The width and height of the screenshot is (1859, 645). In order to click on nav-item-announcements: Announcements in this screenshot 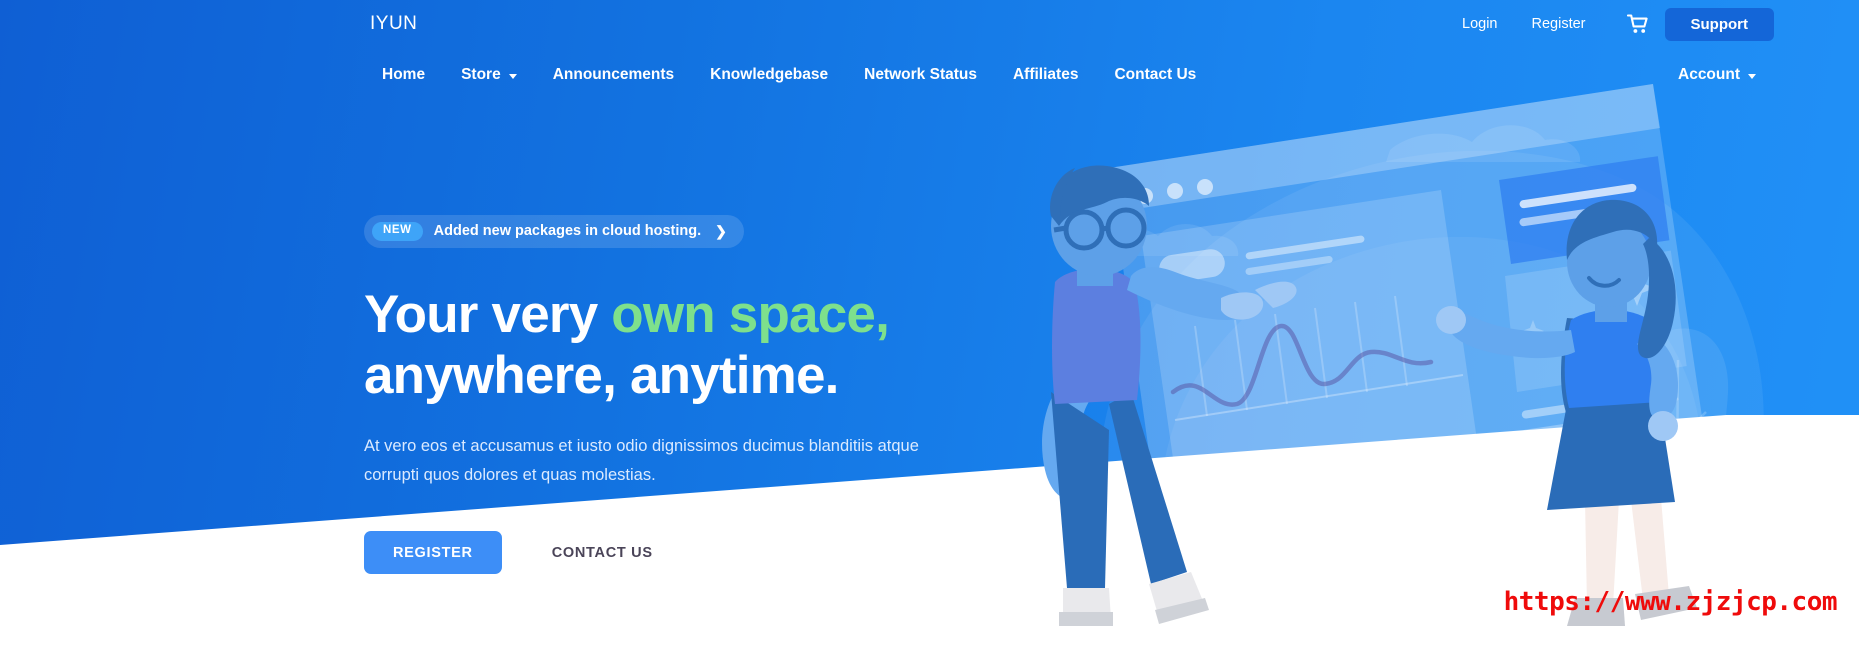, I will do `click(613, 75)`.